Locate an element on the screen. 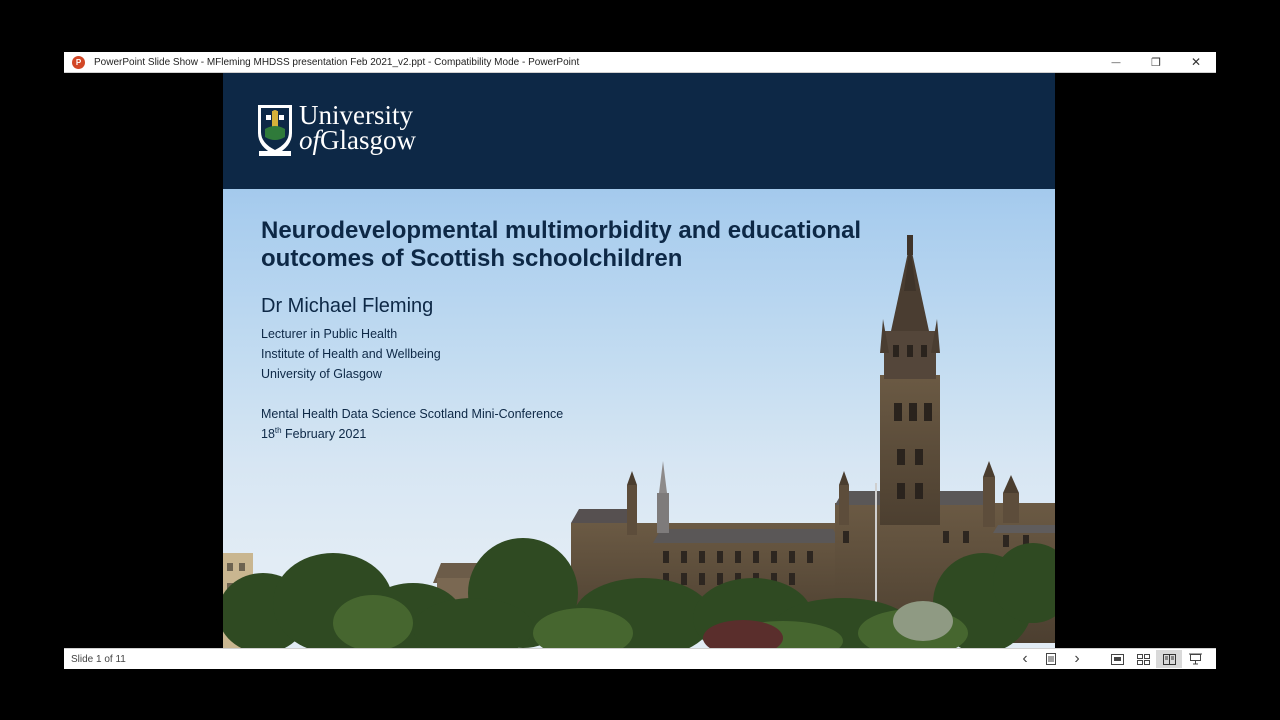 Image resolution: width=1280 pixels, height=720 pixels. minimize-icon: — is located at coordinates (1116, 62).